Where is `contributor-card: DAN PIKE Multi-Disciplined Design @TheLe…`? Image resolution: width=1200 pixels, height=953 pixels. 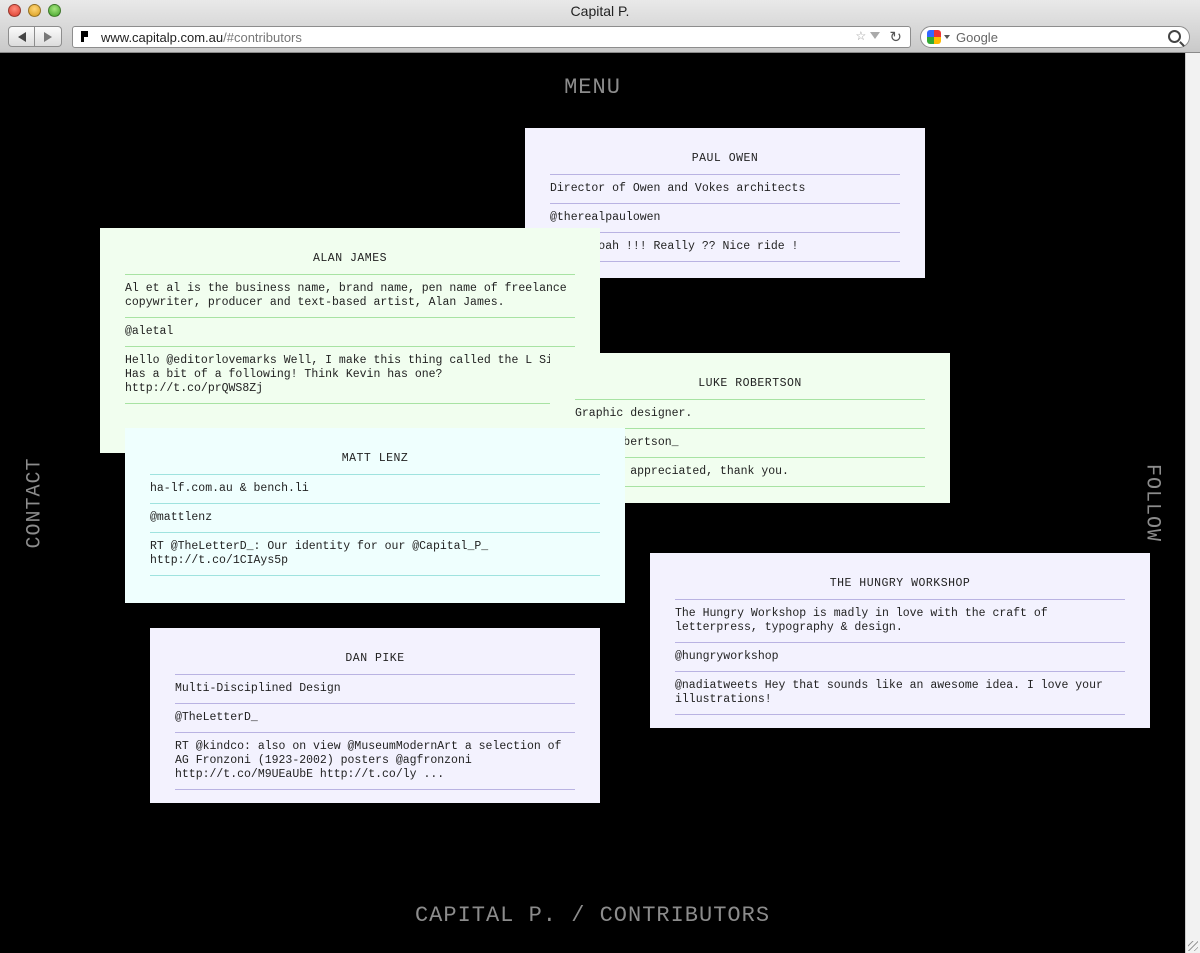
contributor-card: DAN PIKE Multi-Disciplined Design @TheLe… is located at coordinates (375, 715).